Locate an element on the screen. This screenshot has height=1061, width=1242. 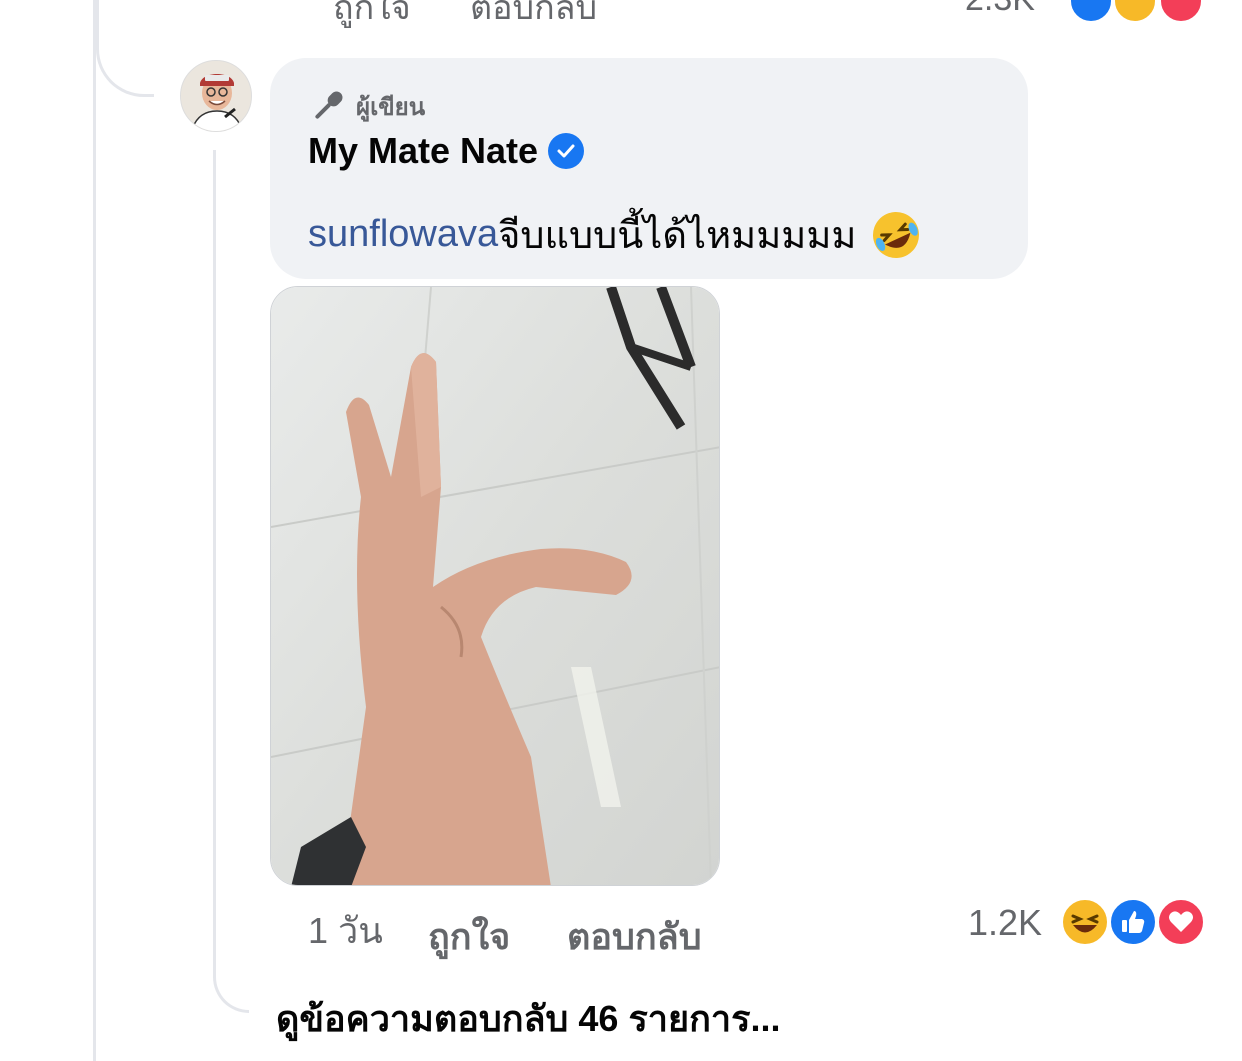
previous-reaction-count: 2.3K is located at coordinates (1000, 9).